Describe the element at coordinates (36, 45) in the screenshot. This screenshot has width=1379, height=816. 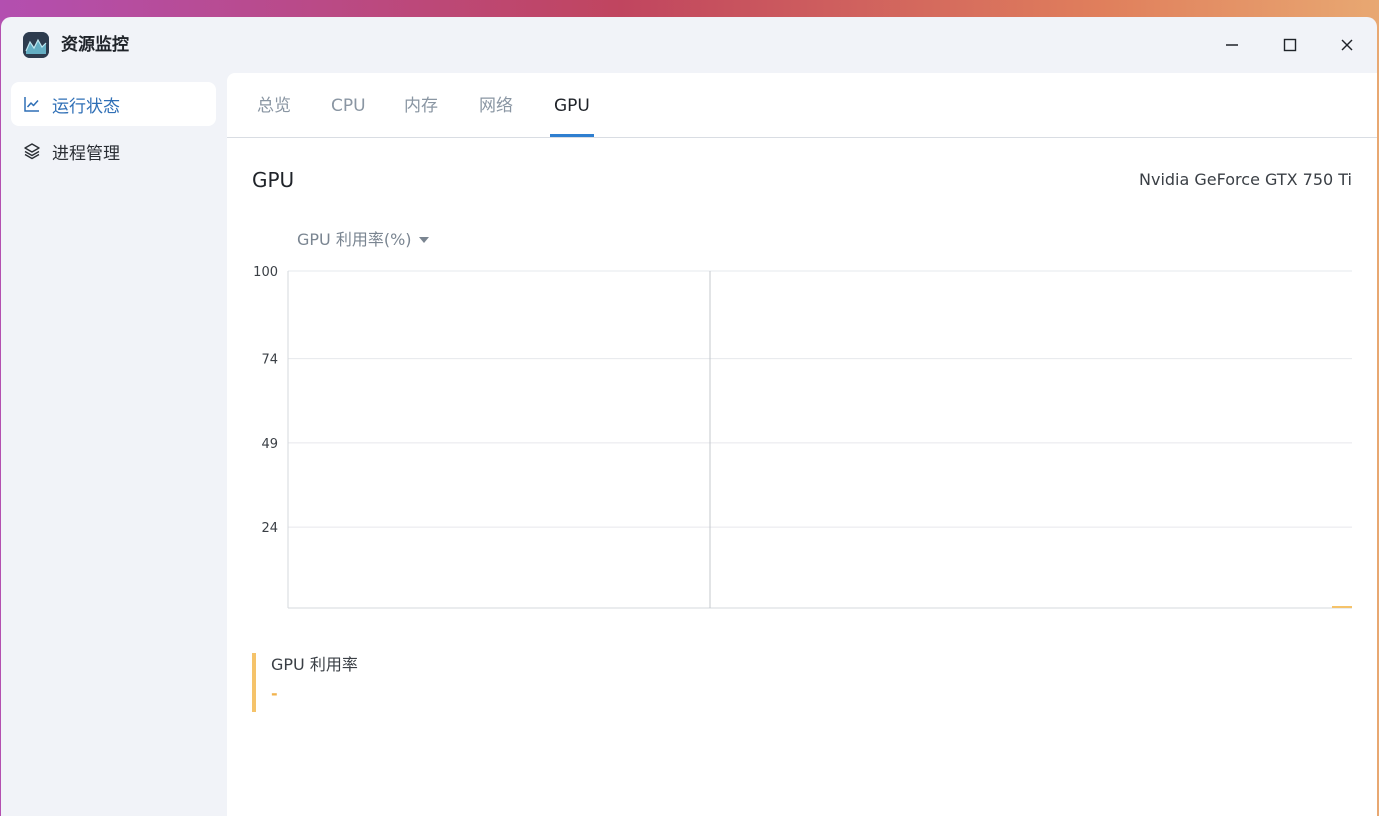
I see `activity-chart-icon` at that location.